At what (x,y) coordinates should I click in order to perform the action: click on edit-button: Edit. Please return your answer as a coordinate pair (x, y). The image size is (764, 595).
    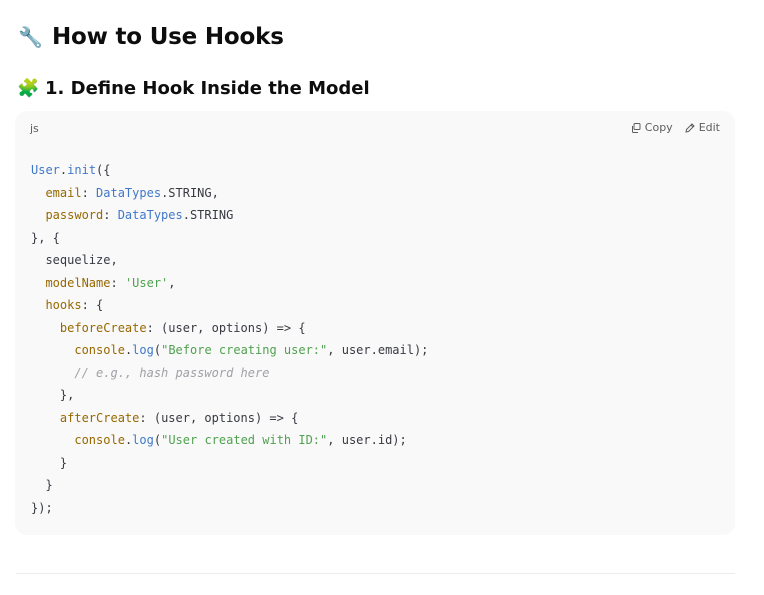
    Looking at the image, I should click on (702, 127).